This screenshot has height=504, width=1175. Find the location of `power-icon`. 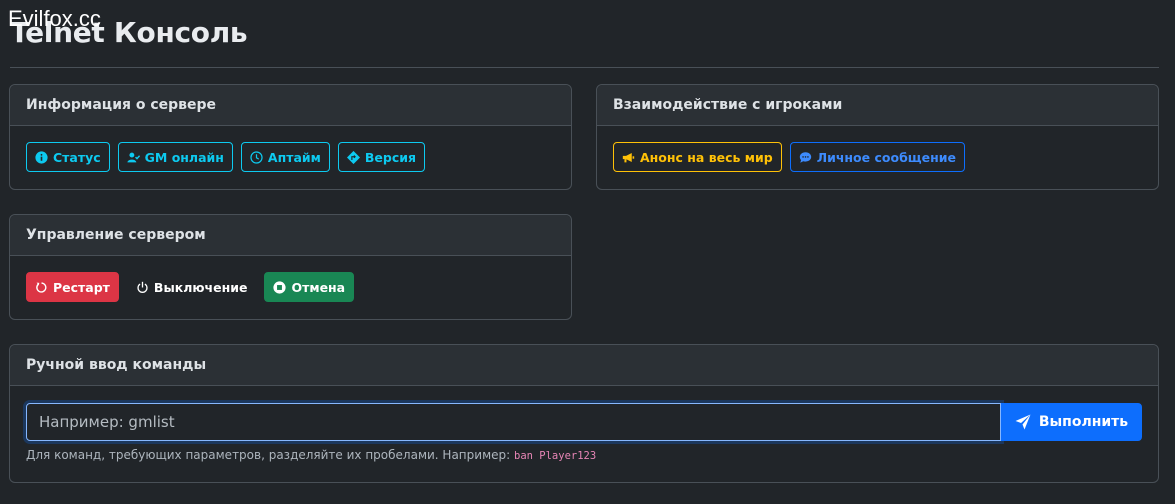

power-icon is located at coordinates (142, 287).